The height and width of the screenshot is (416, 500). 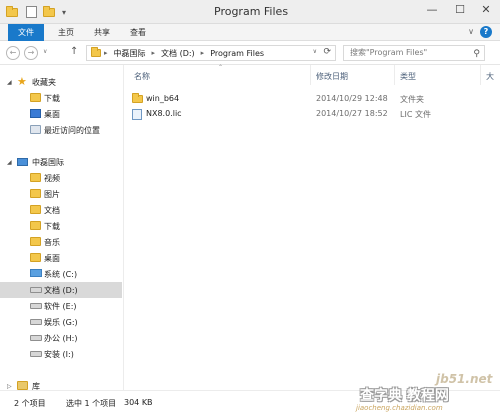 I want to click on back-button: ←, so click(x=13, y=53).